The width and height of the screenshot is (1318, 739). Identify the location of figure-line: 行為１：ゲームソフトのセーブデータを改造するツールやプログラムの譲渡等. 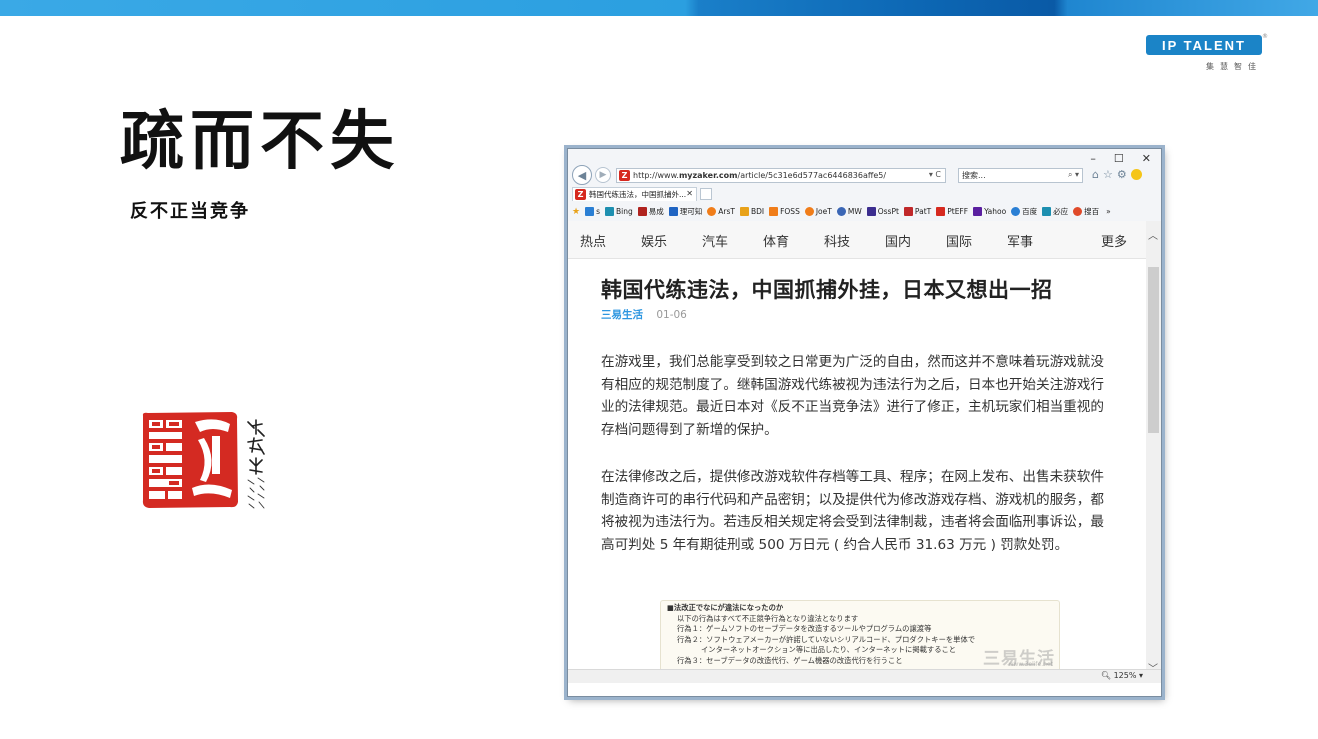
(804, 629).